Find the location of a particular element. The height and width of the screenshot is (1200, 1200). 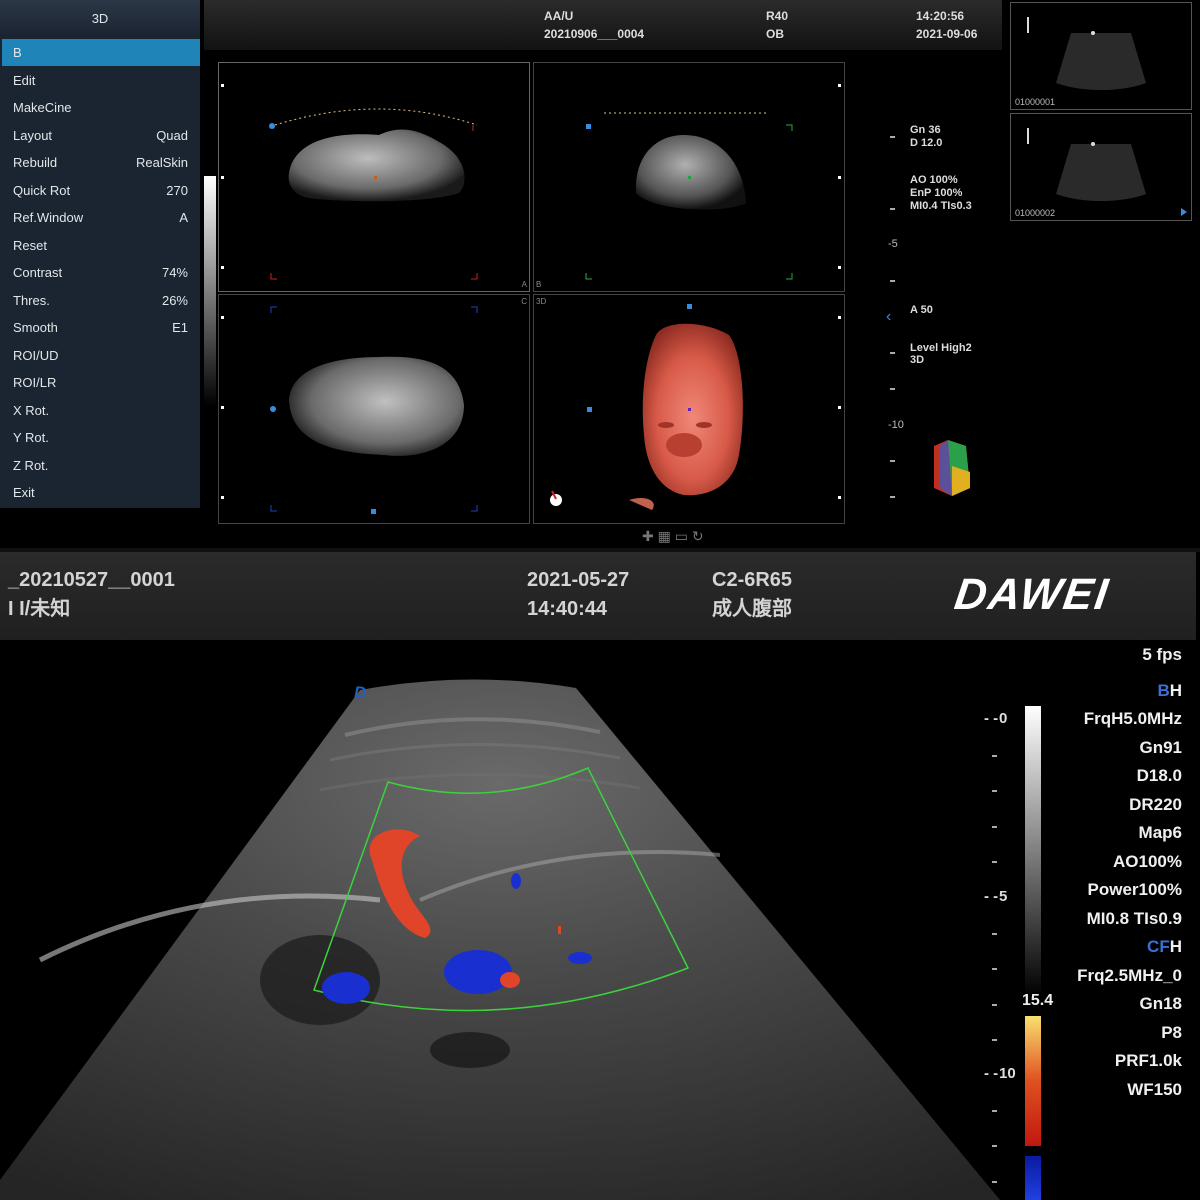

study-id: 20210906___0004 is located at coordinates (594, 34).